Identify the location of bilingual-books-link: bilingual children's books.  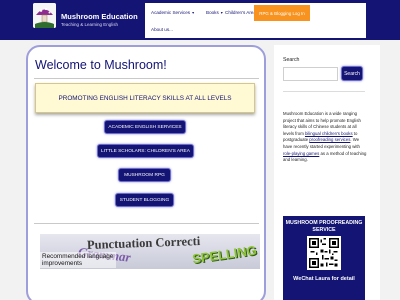
(329, 133).